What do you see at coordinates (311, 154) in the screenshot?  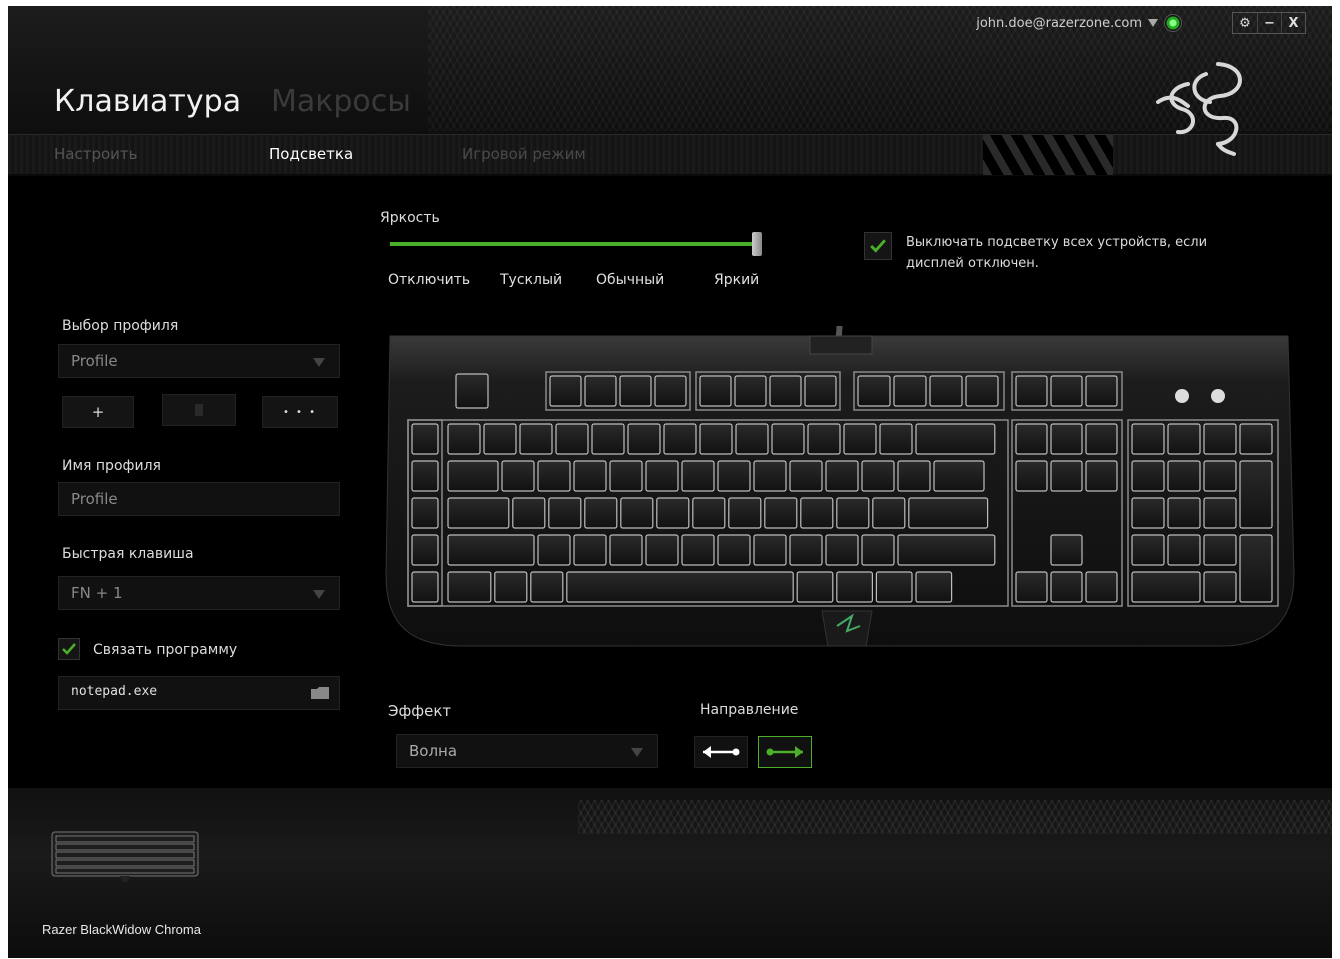 I see `subtab-lighting: Подсветка` at bounding box center [311, 154].